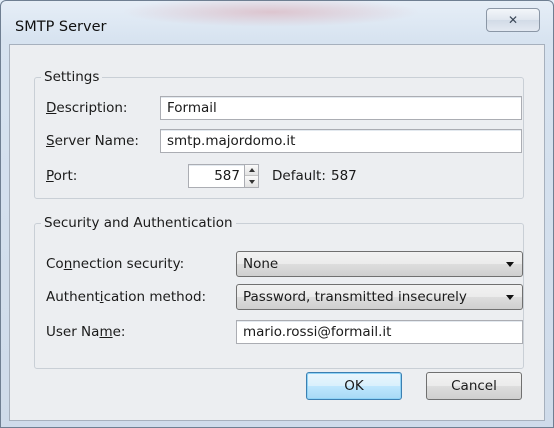 This screenshot has height=428, width=554. I want to click on ok-button: OK, so click(354, 386).